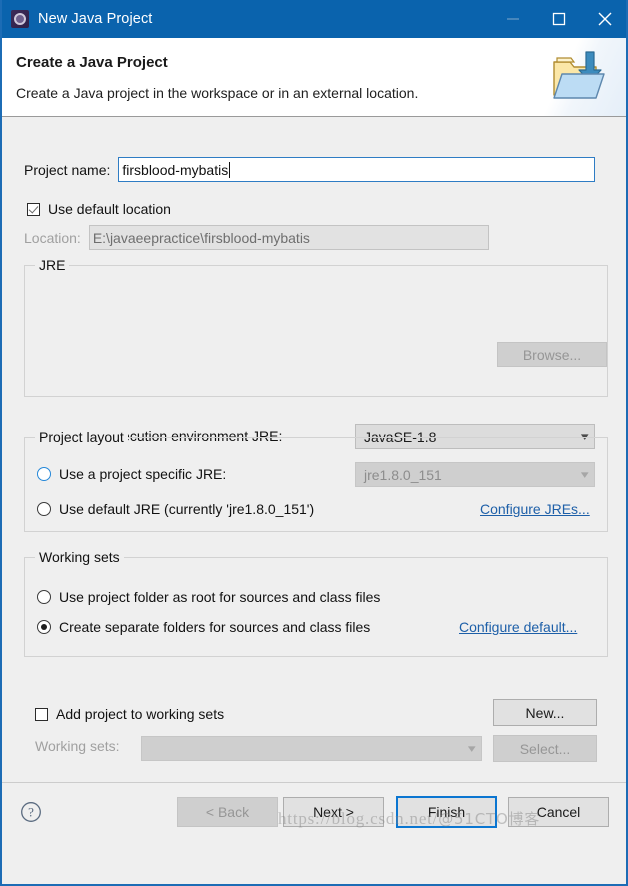 This screenshot has height=886, width=628. I want to click on working-sets-label: Working sets:, so click(77, 746).